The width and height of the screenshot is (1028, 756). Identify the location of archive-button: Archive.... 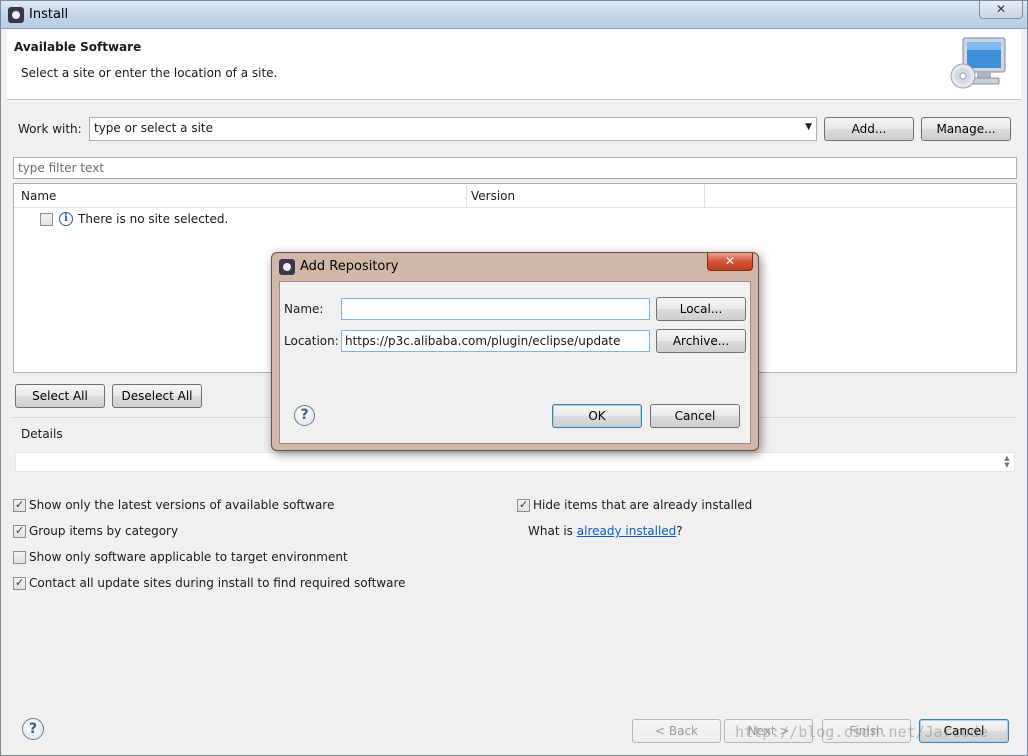
(701, 341).